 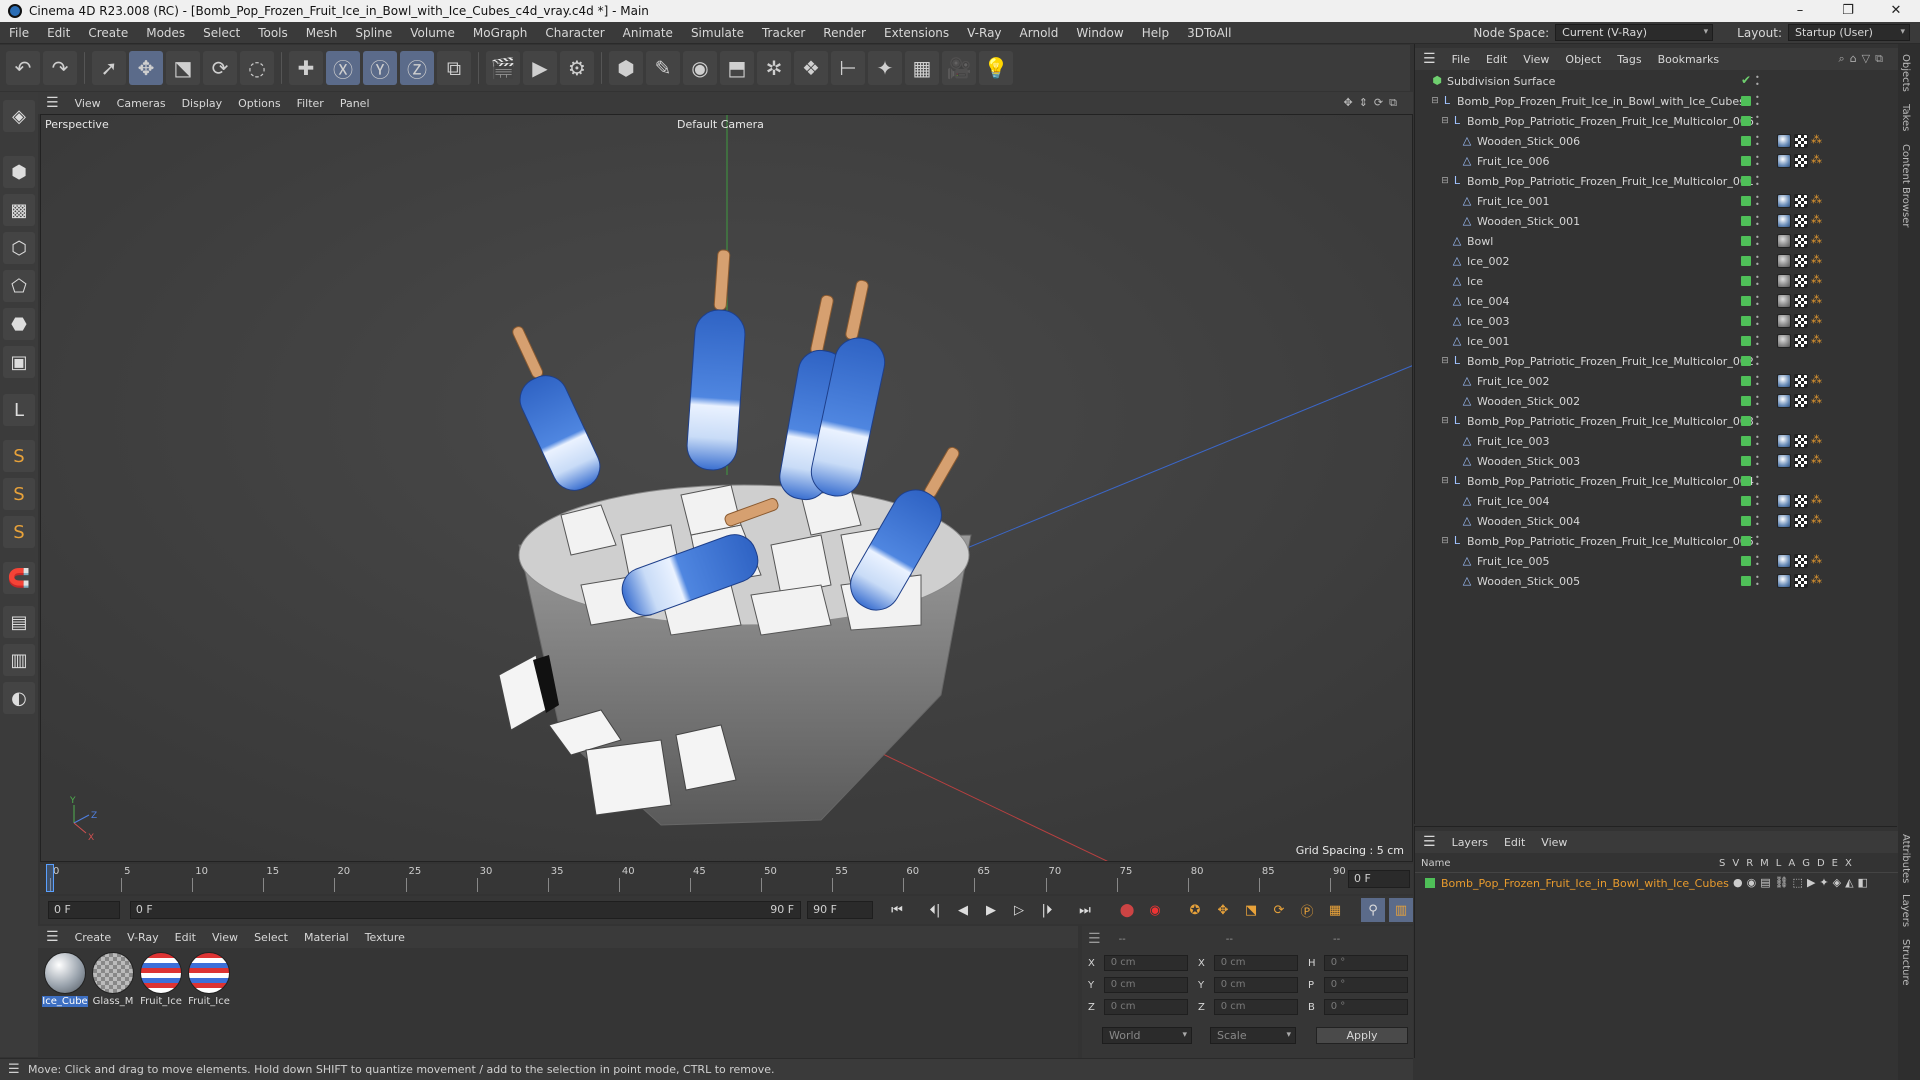 I want to click on viewport-menu-options: Options, so click(x=259, y=103).